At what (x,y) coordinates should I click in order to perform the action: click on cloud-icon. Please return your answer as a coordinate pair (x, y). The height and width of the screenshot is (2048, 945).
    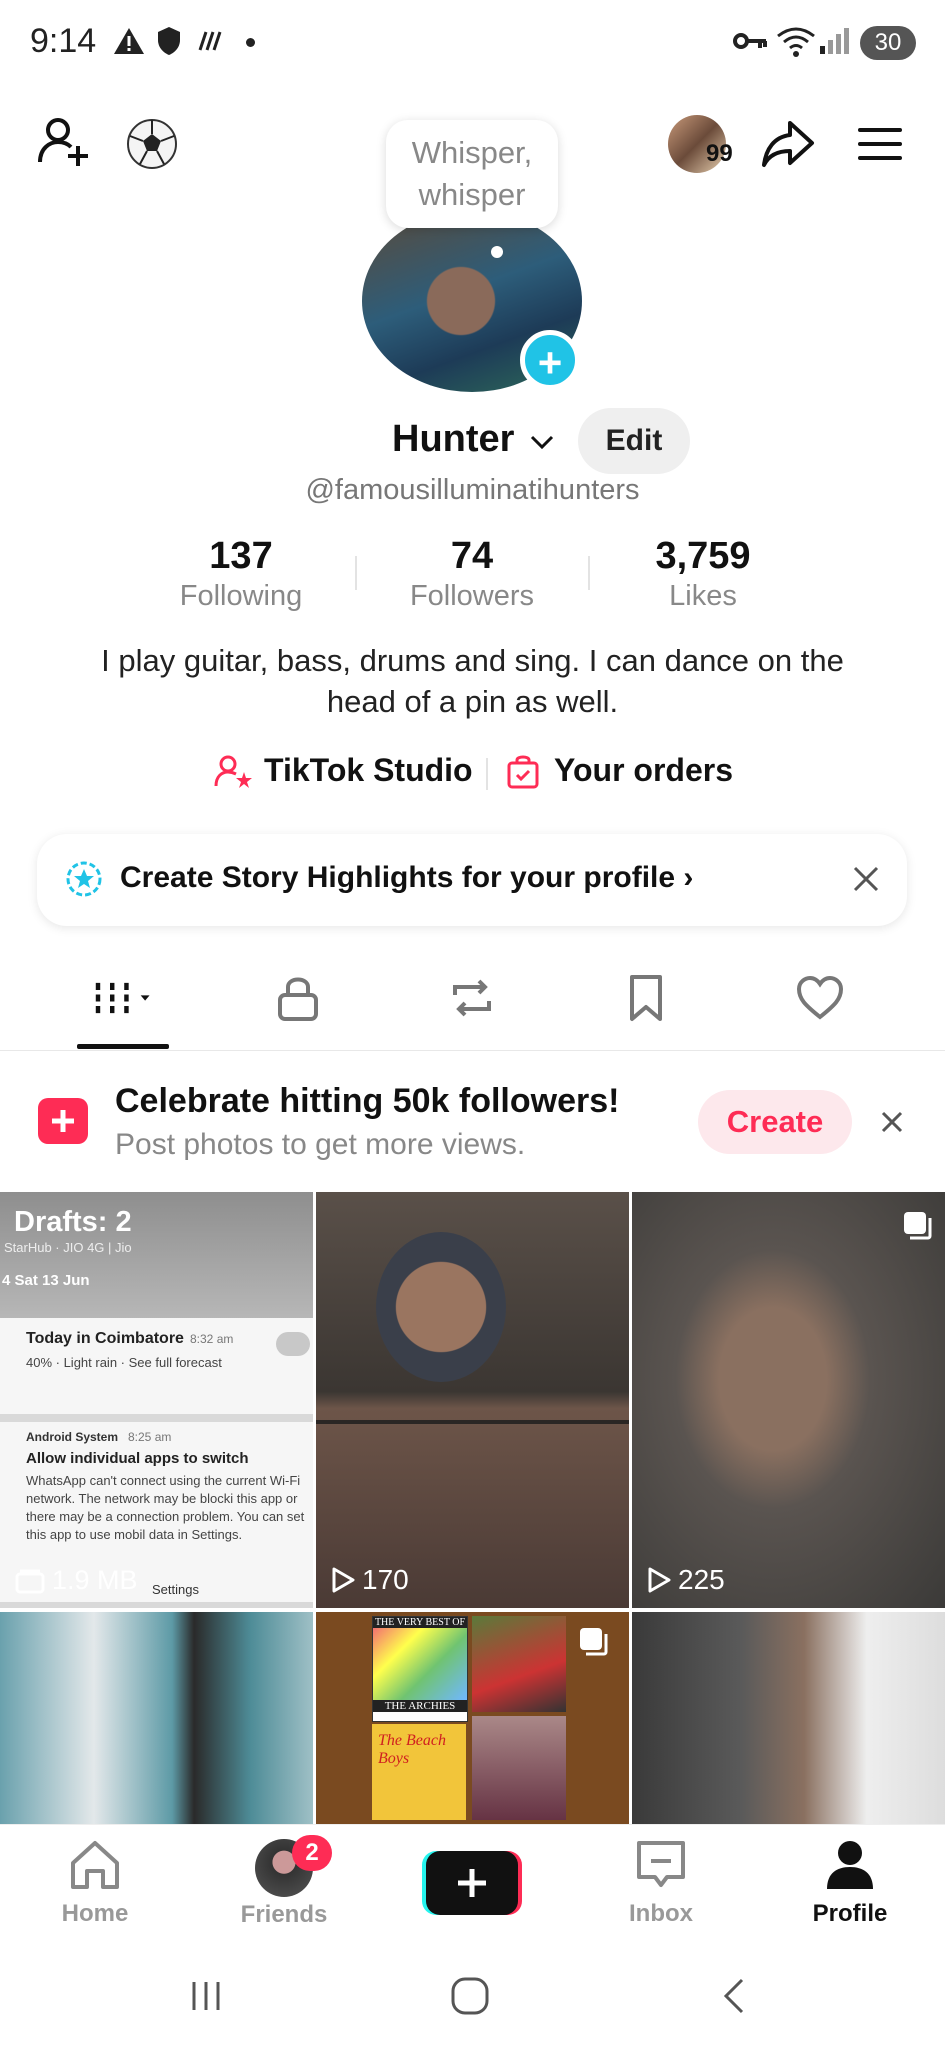
    Looking at the image, I should click on (293, 1344).